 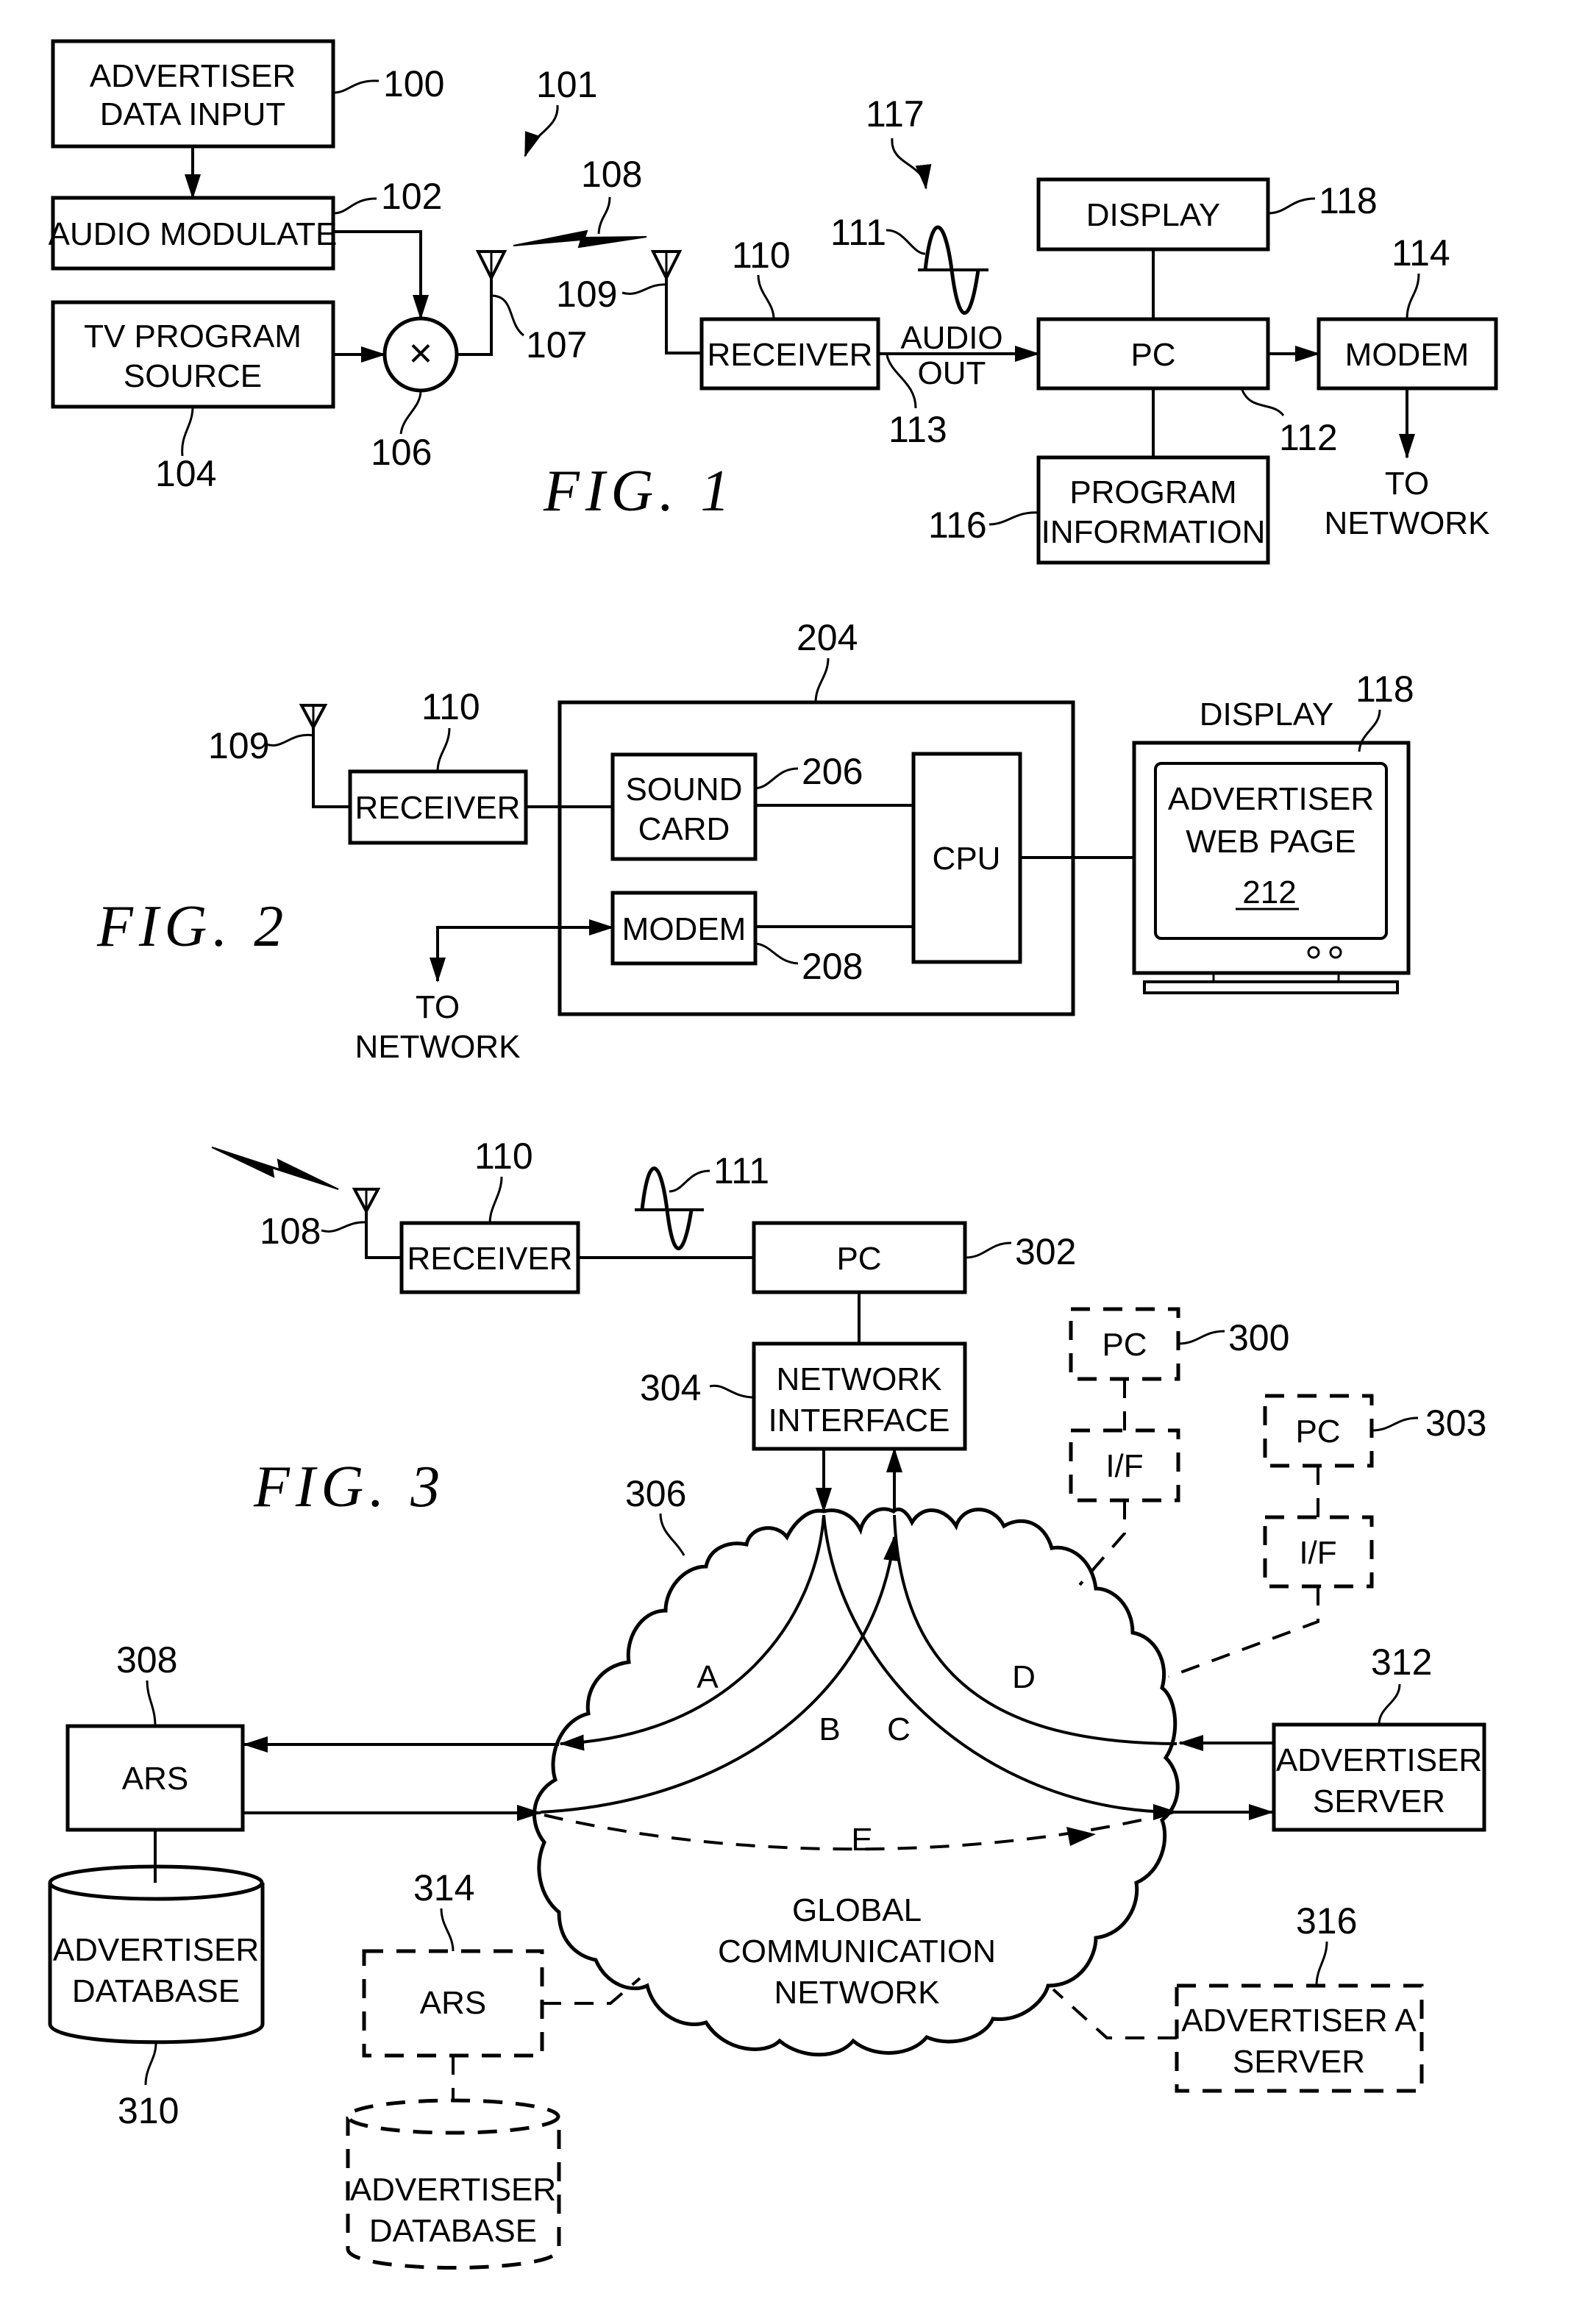 What do you see at coordinates (193, 233) in the screenshot?
I see `audio-modulate-block: AUDIO MODULATE` at bounding box center [193, 233].